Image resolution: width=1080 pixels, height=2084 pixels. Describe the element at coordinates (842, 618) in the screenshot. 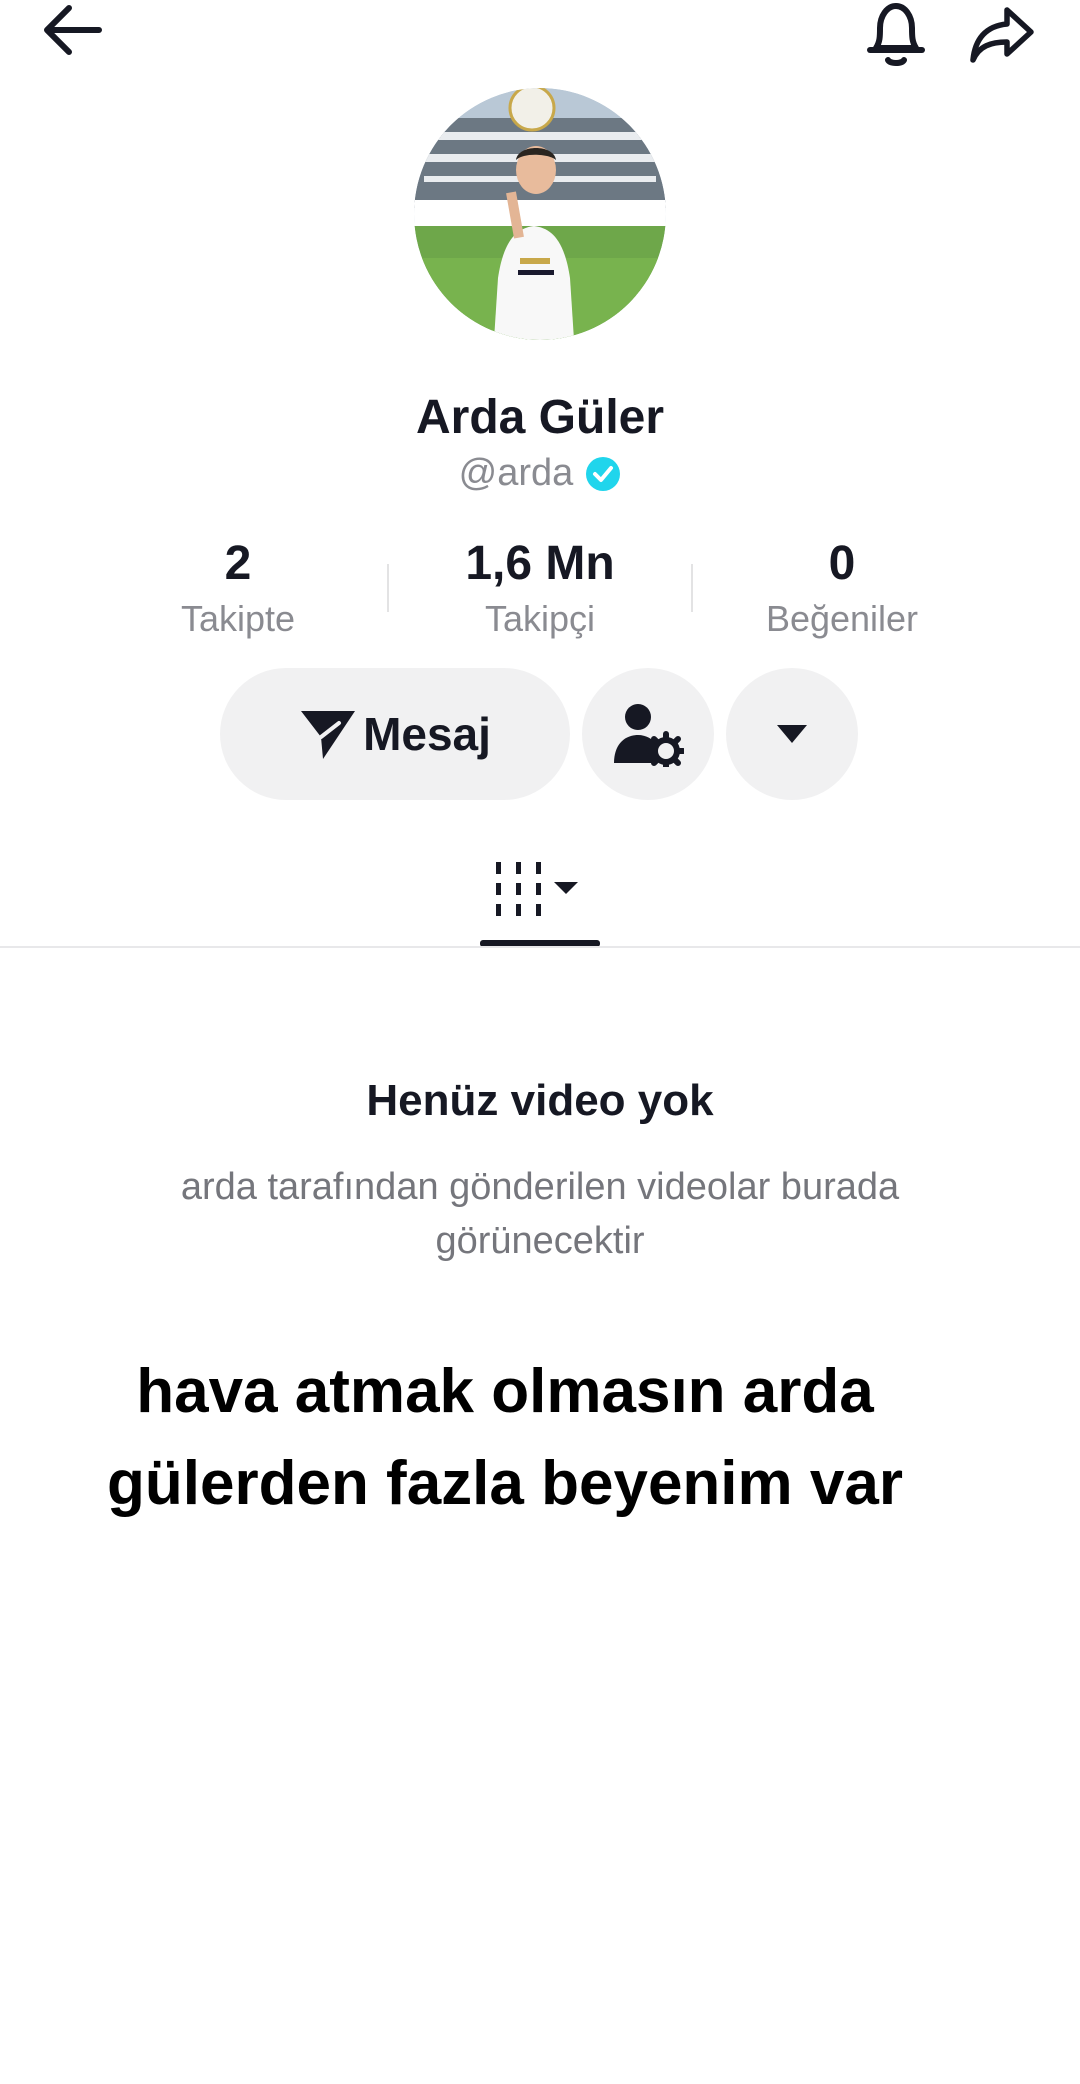

I see `likes-label: Beğeniler` at that location.